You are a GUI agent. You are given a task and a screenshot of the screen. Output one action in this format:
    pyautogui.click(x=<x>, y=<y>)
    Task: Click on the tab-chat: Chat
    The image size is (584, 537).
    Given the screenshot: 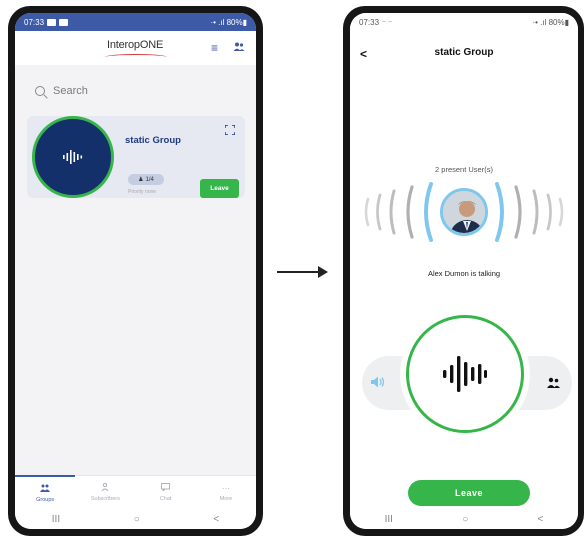 What is the action you would take?
    pyautogui.click(x=166, y=492)
    